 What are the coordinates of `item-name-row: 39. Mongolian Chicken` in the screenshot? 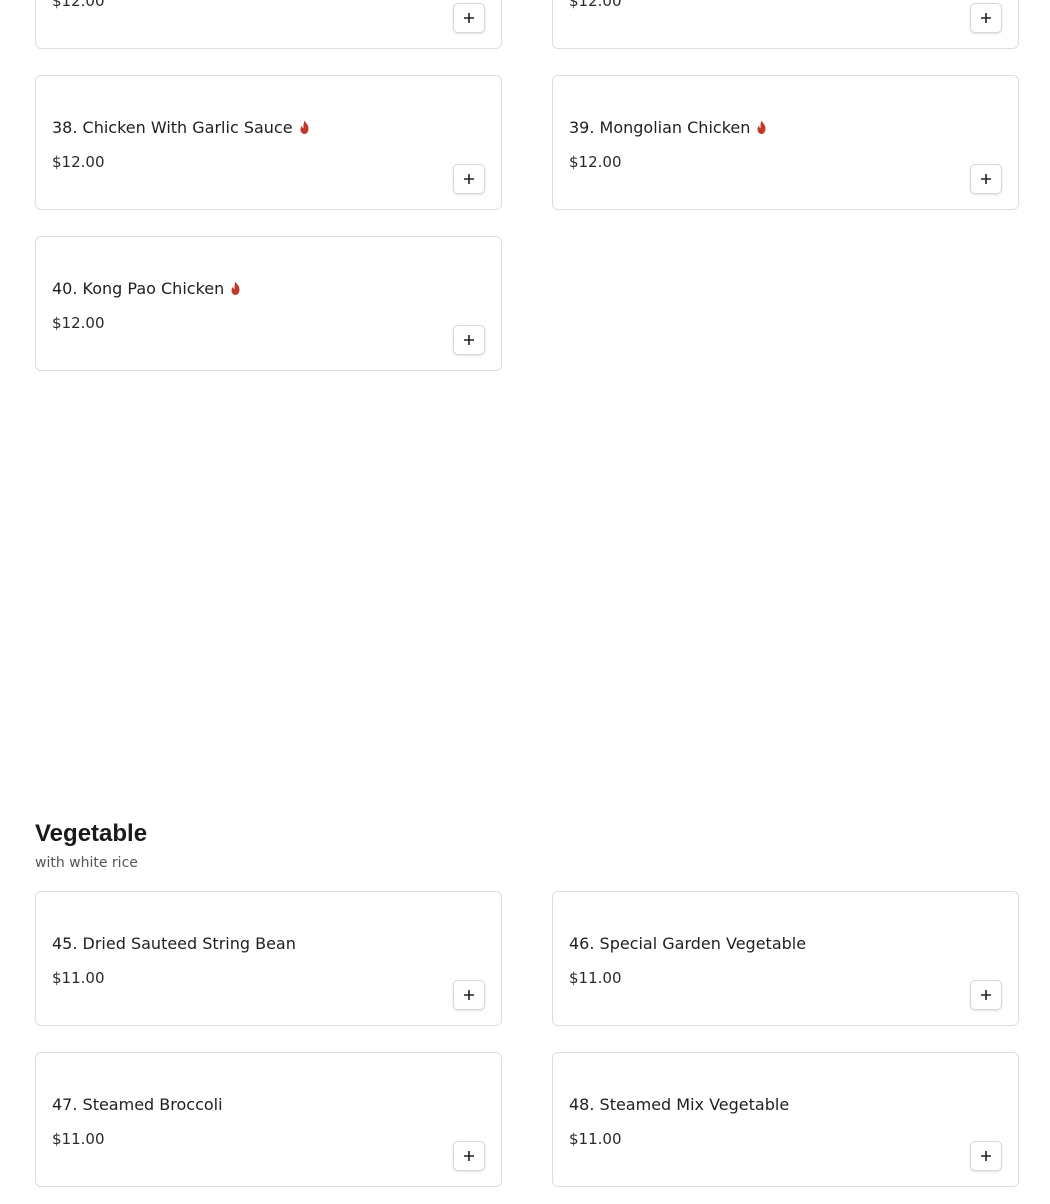 It's located at (668, 127).